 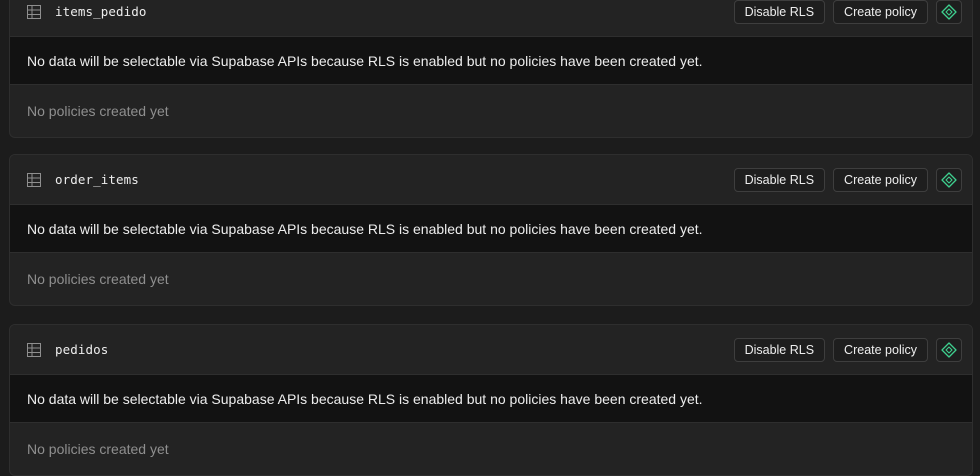 What do you see at coordinates (491, 18) in the screenshot?
I see `card-header: items_pedido Disable RLS Create policy` at bounding box center [491, 18].